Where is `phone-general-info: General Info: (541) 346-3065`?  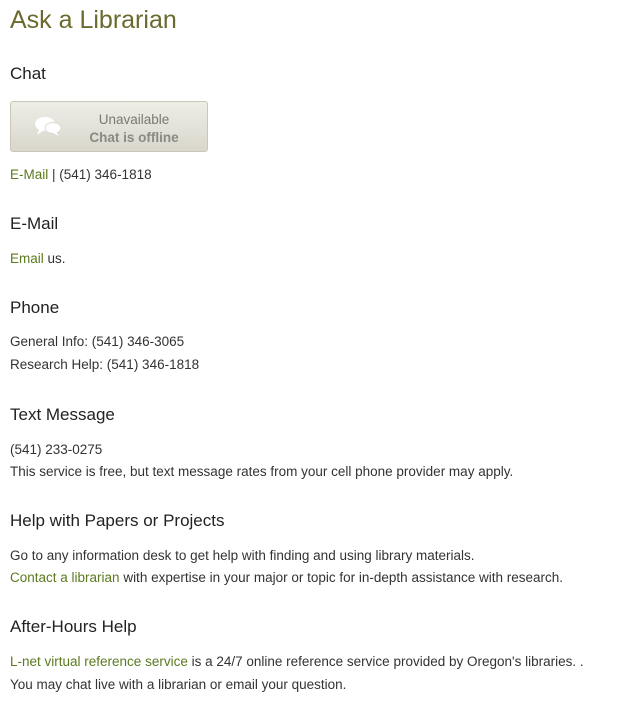 phone-general-info: General Info: (541) 346-3065 is located at coordinates (97, 341).